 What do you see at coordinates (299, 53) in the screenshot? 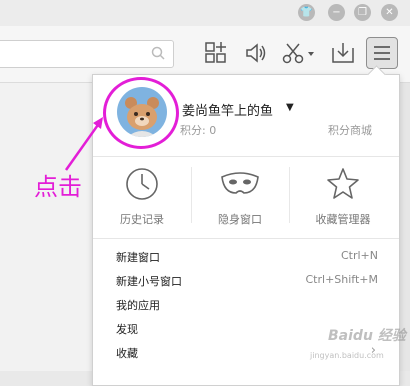
I see `scissors-icon` at bounding box center [299, 53].